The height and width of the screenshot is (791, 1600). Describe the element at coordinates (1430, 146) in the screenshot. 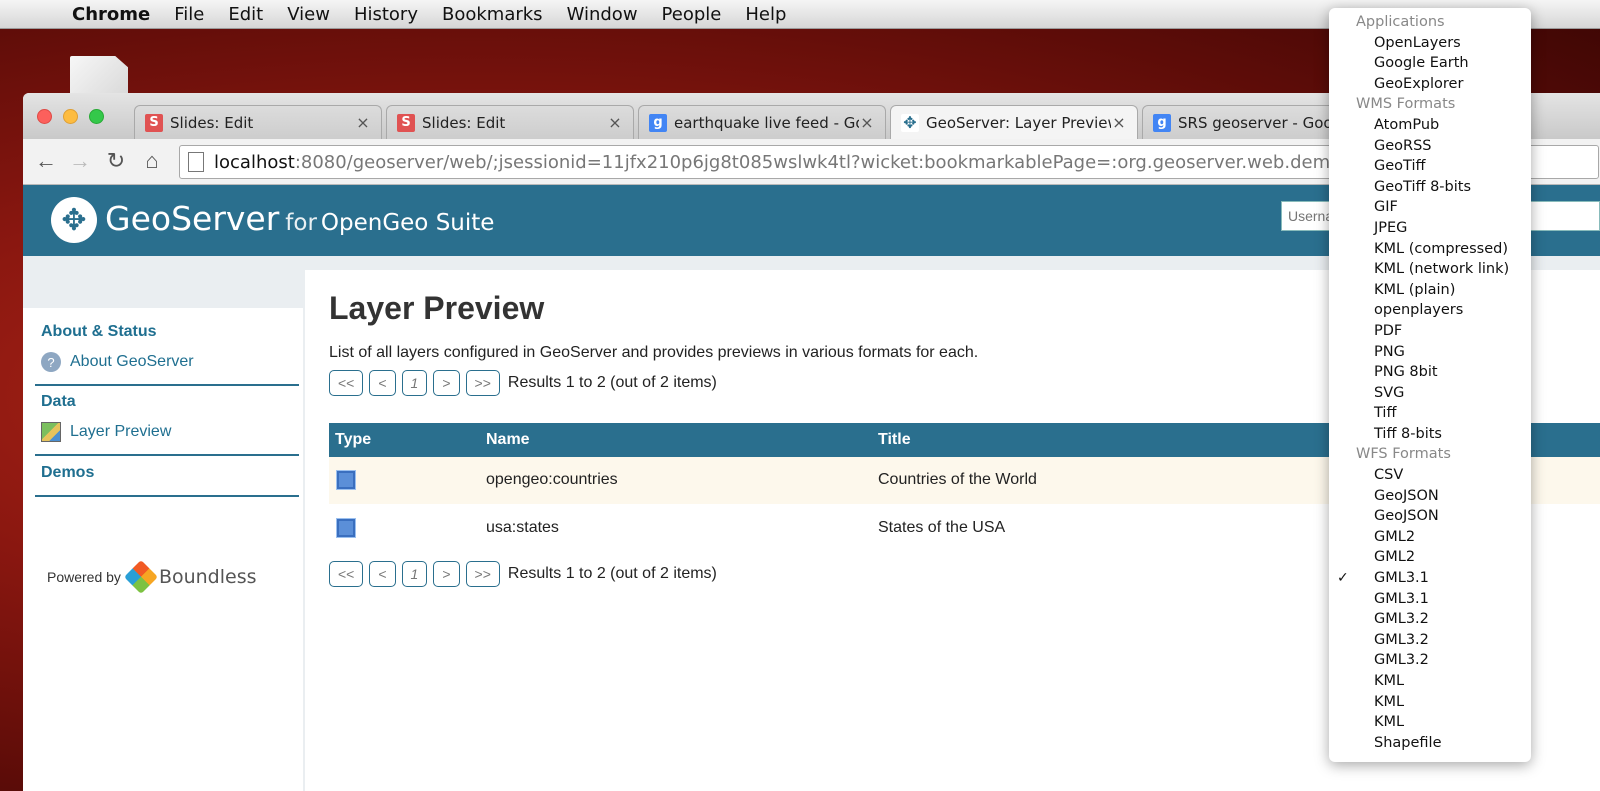

I see `dropdown-option: GeoRSS` at that location.